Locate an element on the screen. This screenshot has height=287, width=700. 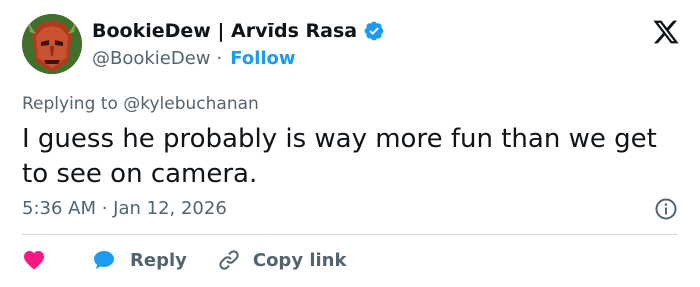
reply-mention-link: @kylebuchanan is located at coordinates (191, 104).